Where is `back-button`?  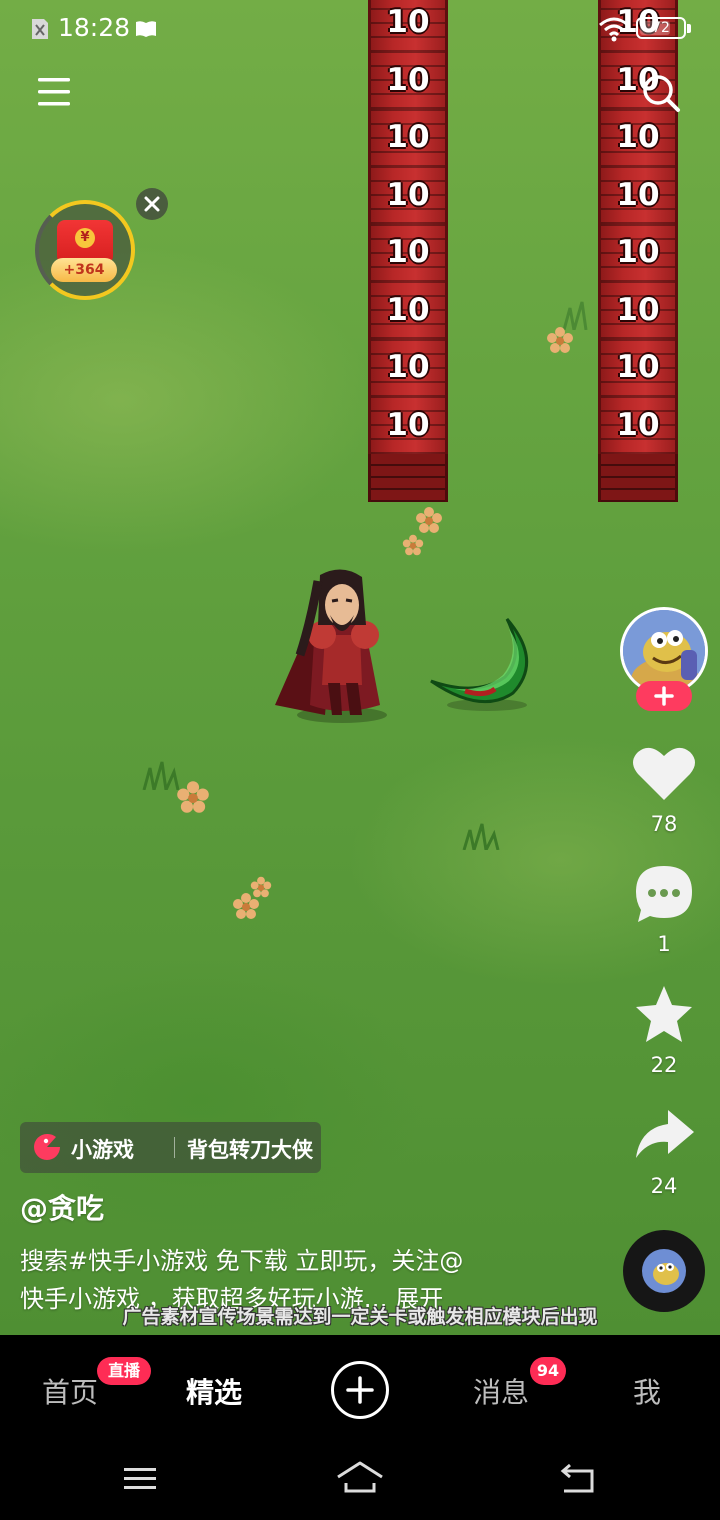 back-button is located at coordinates (579, 1479).